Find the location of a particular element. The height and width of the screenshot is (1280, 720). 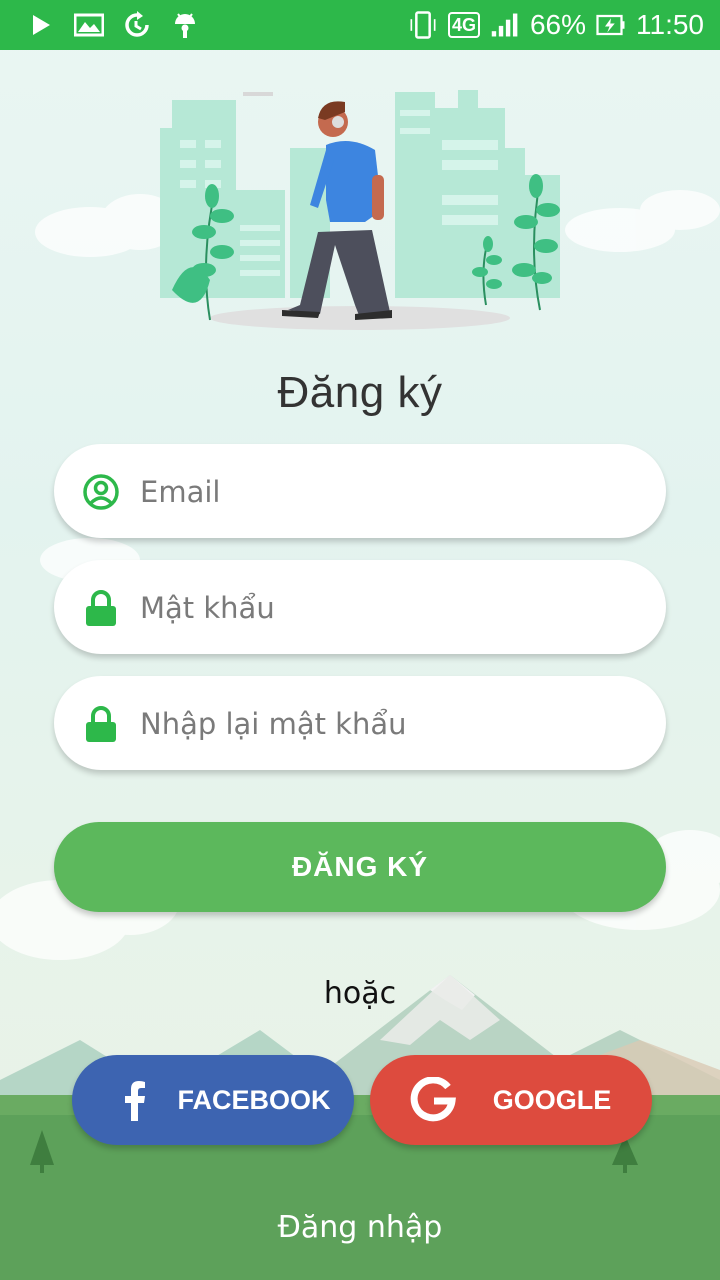

user-circle-icon is located at coordinates (101, 492).